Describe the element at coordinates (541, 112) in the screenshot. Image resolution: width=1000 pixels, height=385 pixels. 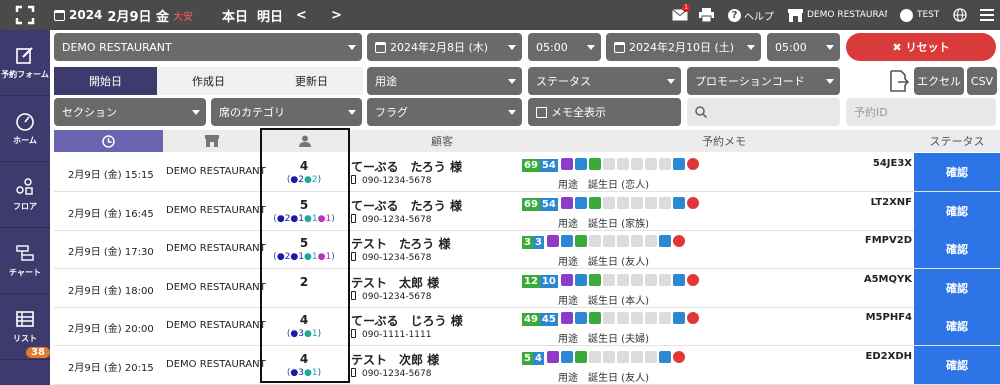
I see `checkbox` at that location.